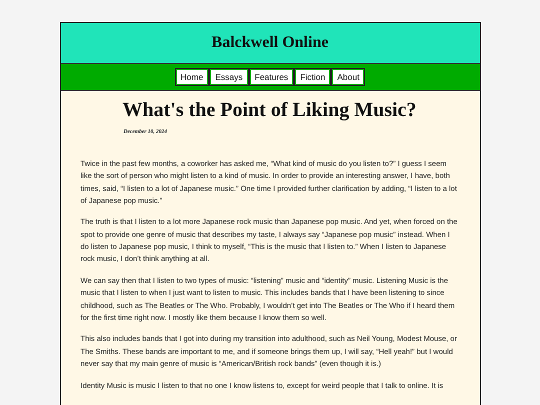 This screenshot has width=540, height=405. Describe the element at coordinates (313, 77) in the screenshot. I see `nav-link: Fiction` at that location.